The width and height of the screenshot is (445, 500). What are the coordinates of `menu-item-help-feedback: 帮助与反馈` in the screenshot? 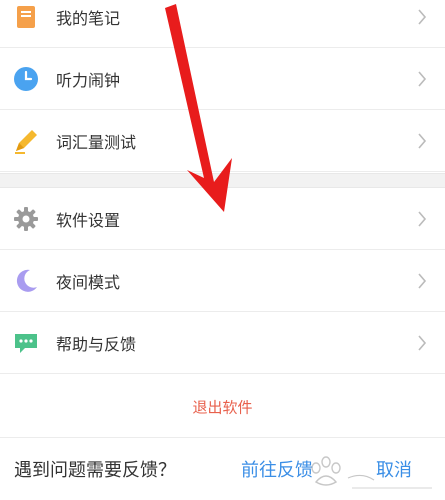 It's located at (222, 343).